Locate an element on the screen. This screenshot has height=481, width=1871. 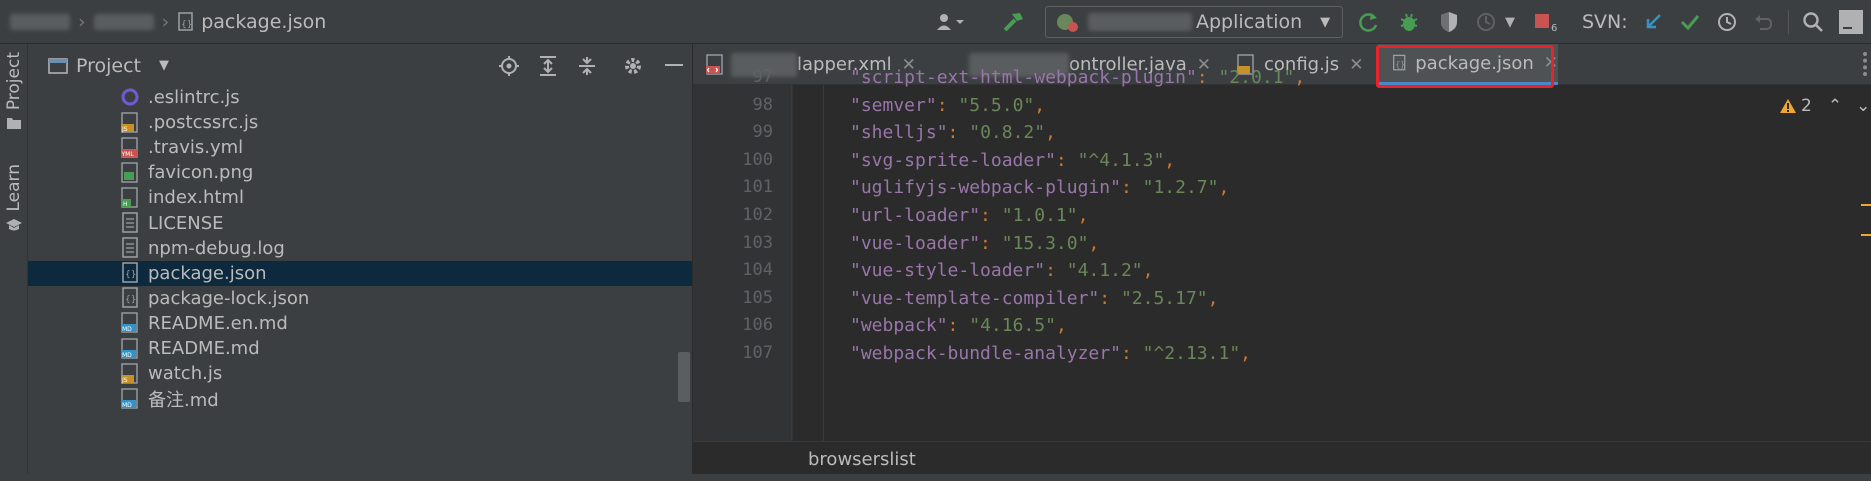
tree-item: {} package.json is located at coordinates (360, 273).